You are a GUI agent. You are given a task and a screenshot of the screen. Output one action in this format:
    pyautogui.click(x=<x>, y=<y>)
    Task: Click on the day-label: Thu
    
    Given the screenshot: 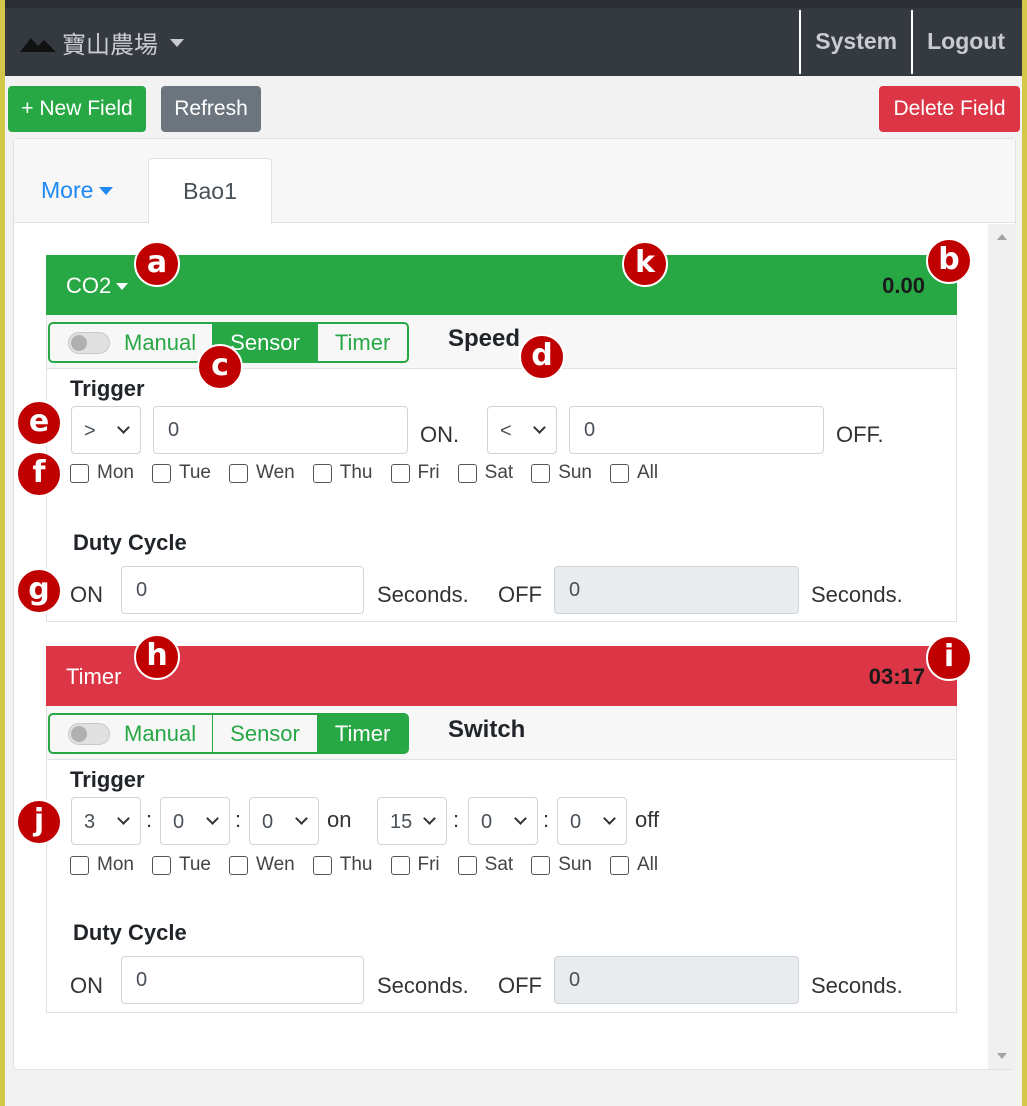 What is the action you would take?
    pyautogui.click(x=356, y=472)
    